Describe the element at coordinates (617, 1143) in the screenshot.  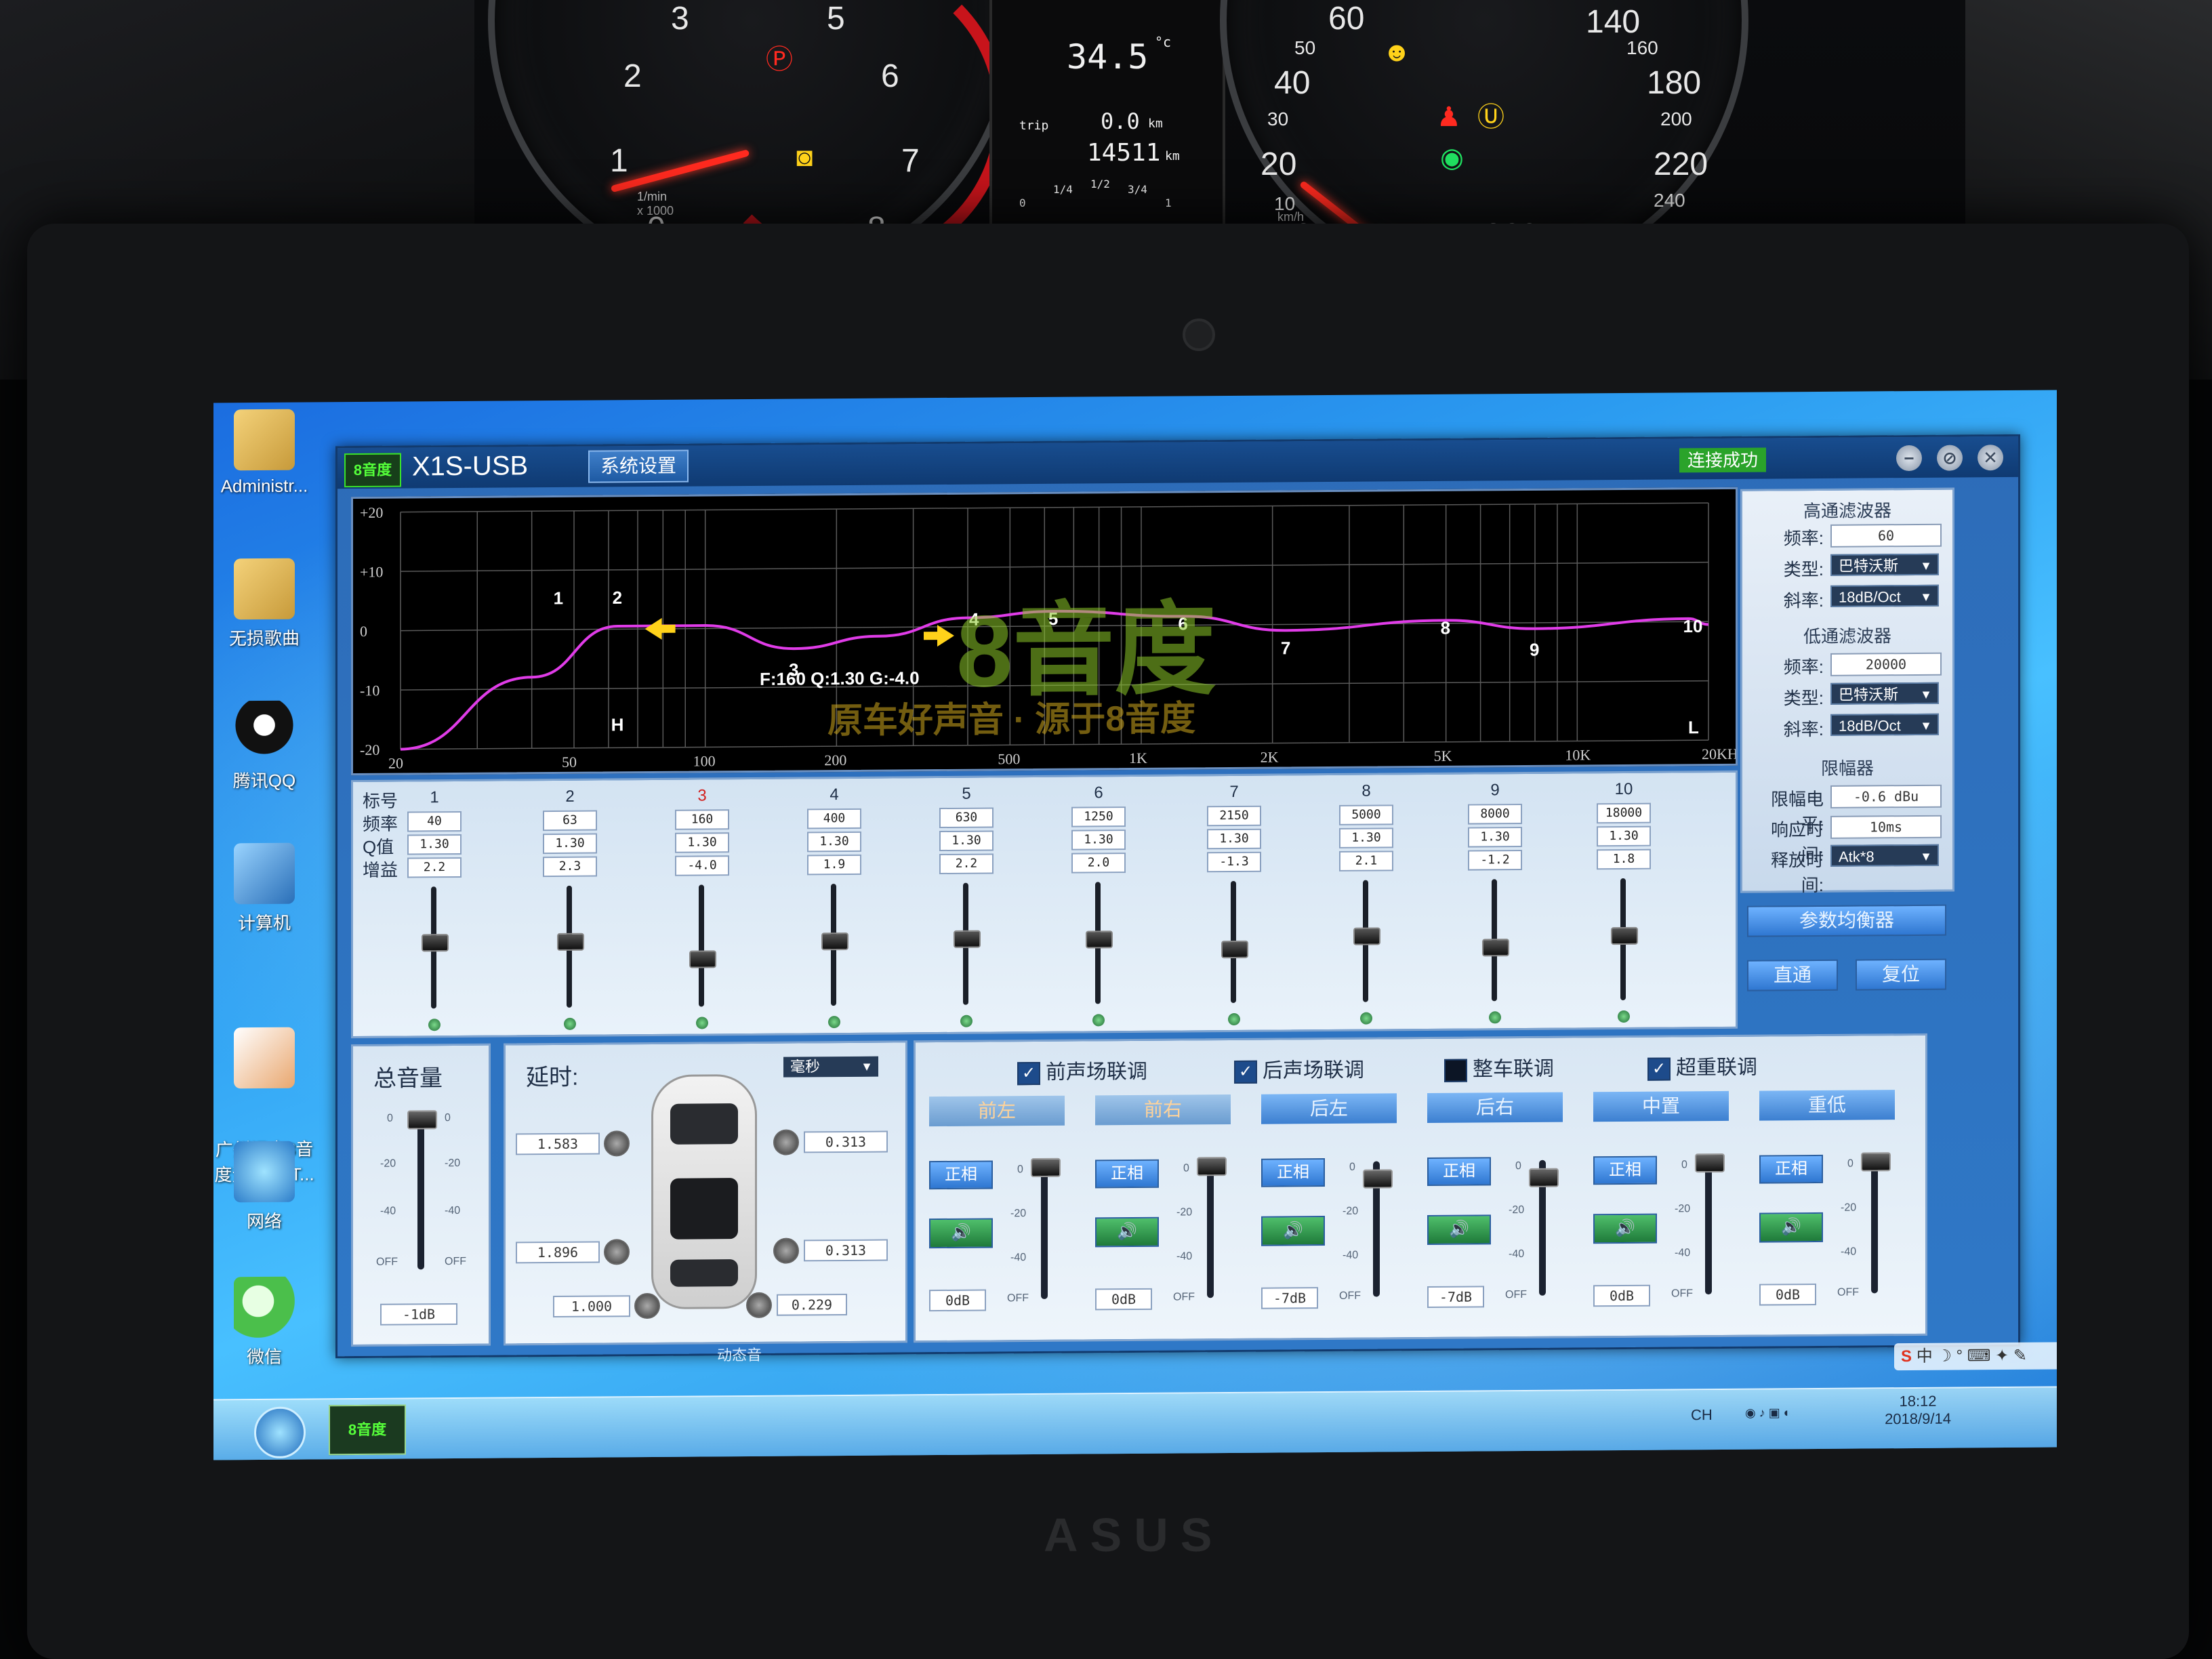
I see `delay-front-left-knob` at that location.